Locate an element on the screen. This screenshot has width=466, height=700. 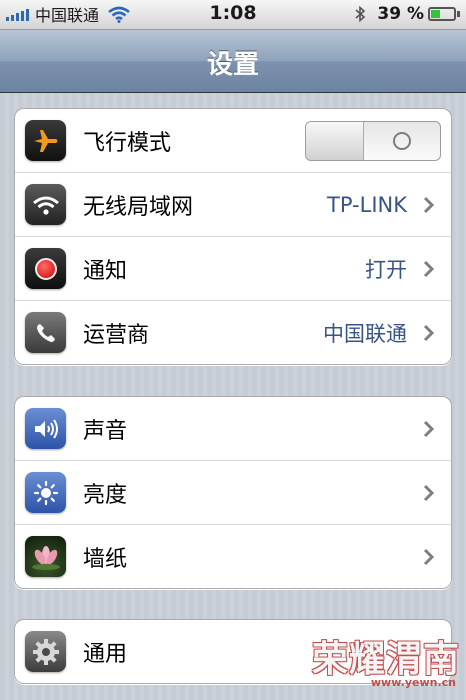
battery-percent: 39 % is located at coordinates (400, 14).